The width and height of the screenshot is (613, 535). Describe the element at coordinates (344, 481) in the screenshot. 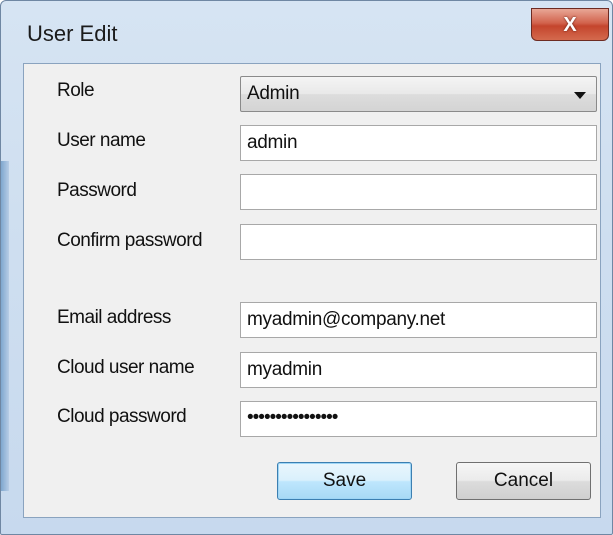

I see `save-button: Save` at that location.